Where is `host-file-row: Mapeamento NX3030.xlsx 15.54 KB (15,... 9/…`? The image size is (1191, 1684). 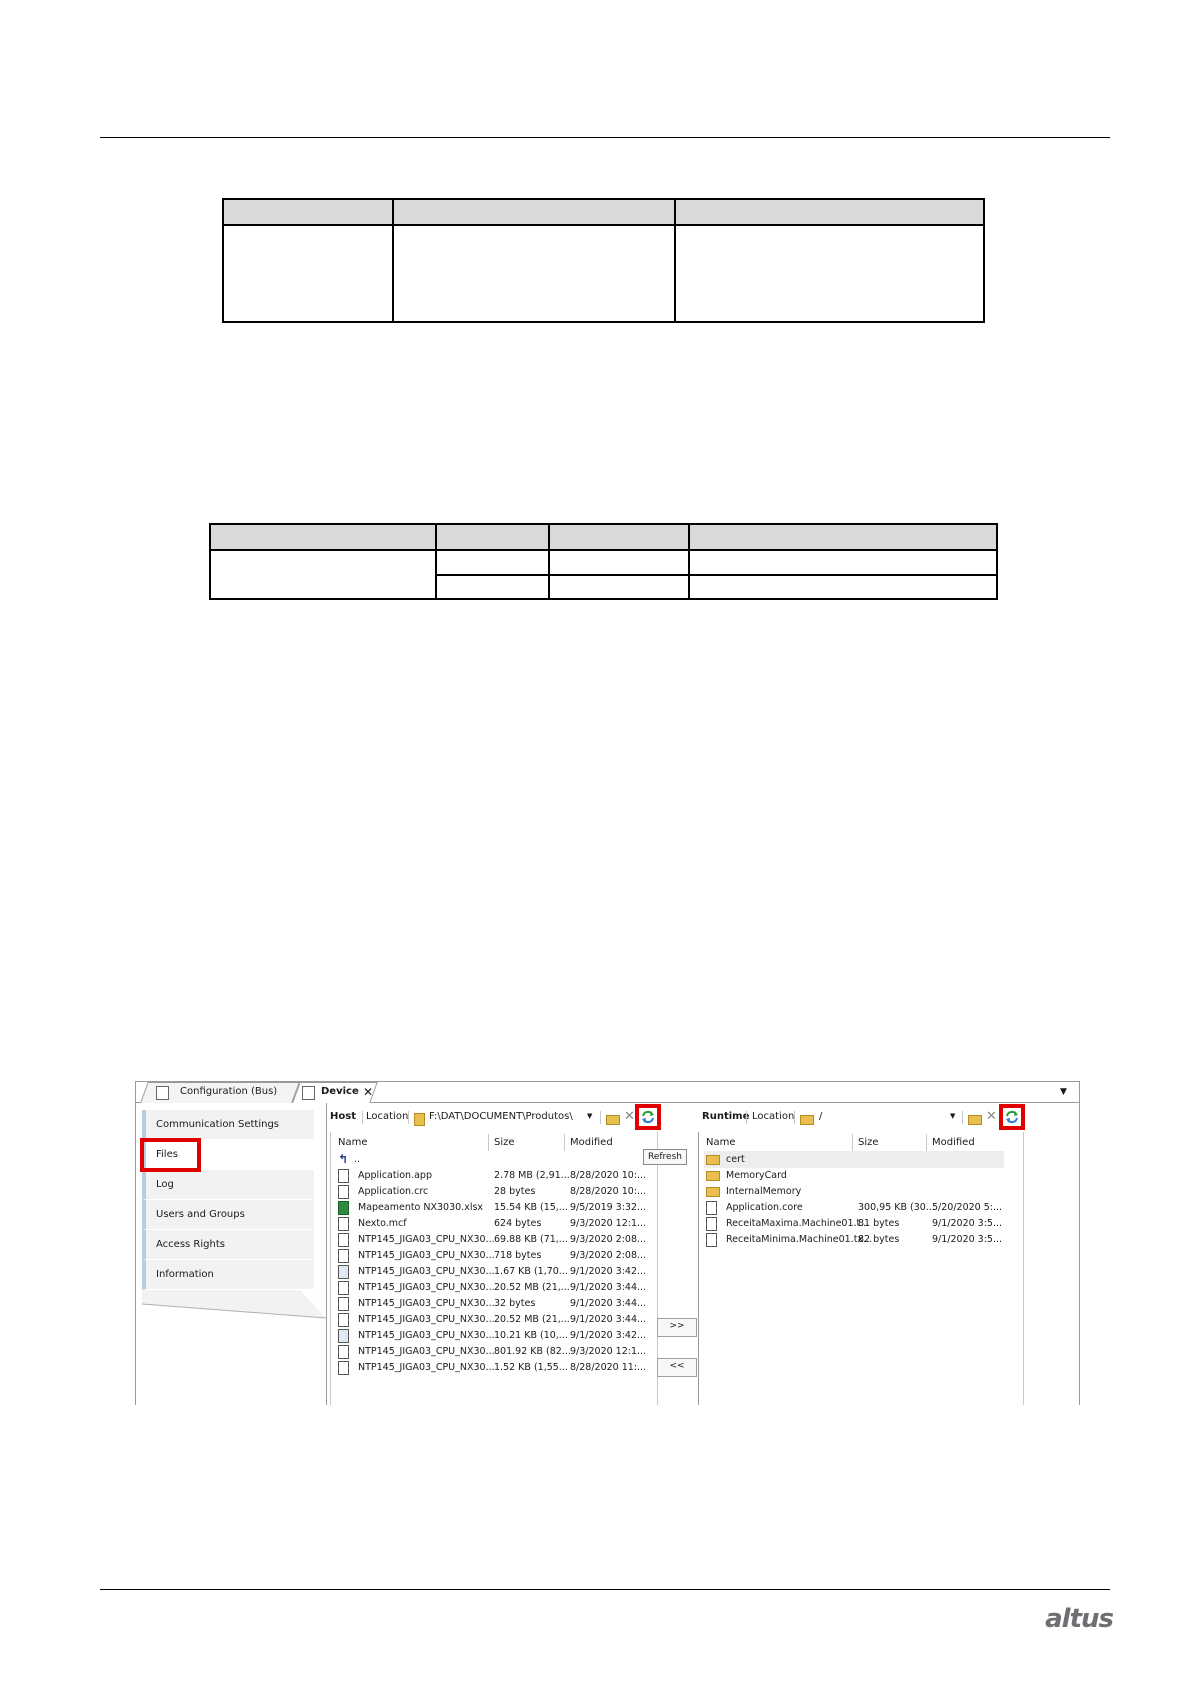
host-file-row: Mapeamento NX3030.xlsx 15.54 KB (15,... 9/… is located at coordinates (491, 1207).